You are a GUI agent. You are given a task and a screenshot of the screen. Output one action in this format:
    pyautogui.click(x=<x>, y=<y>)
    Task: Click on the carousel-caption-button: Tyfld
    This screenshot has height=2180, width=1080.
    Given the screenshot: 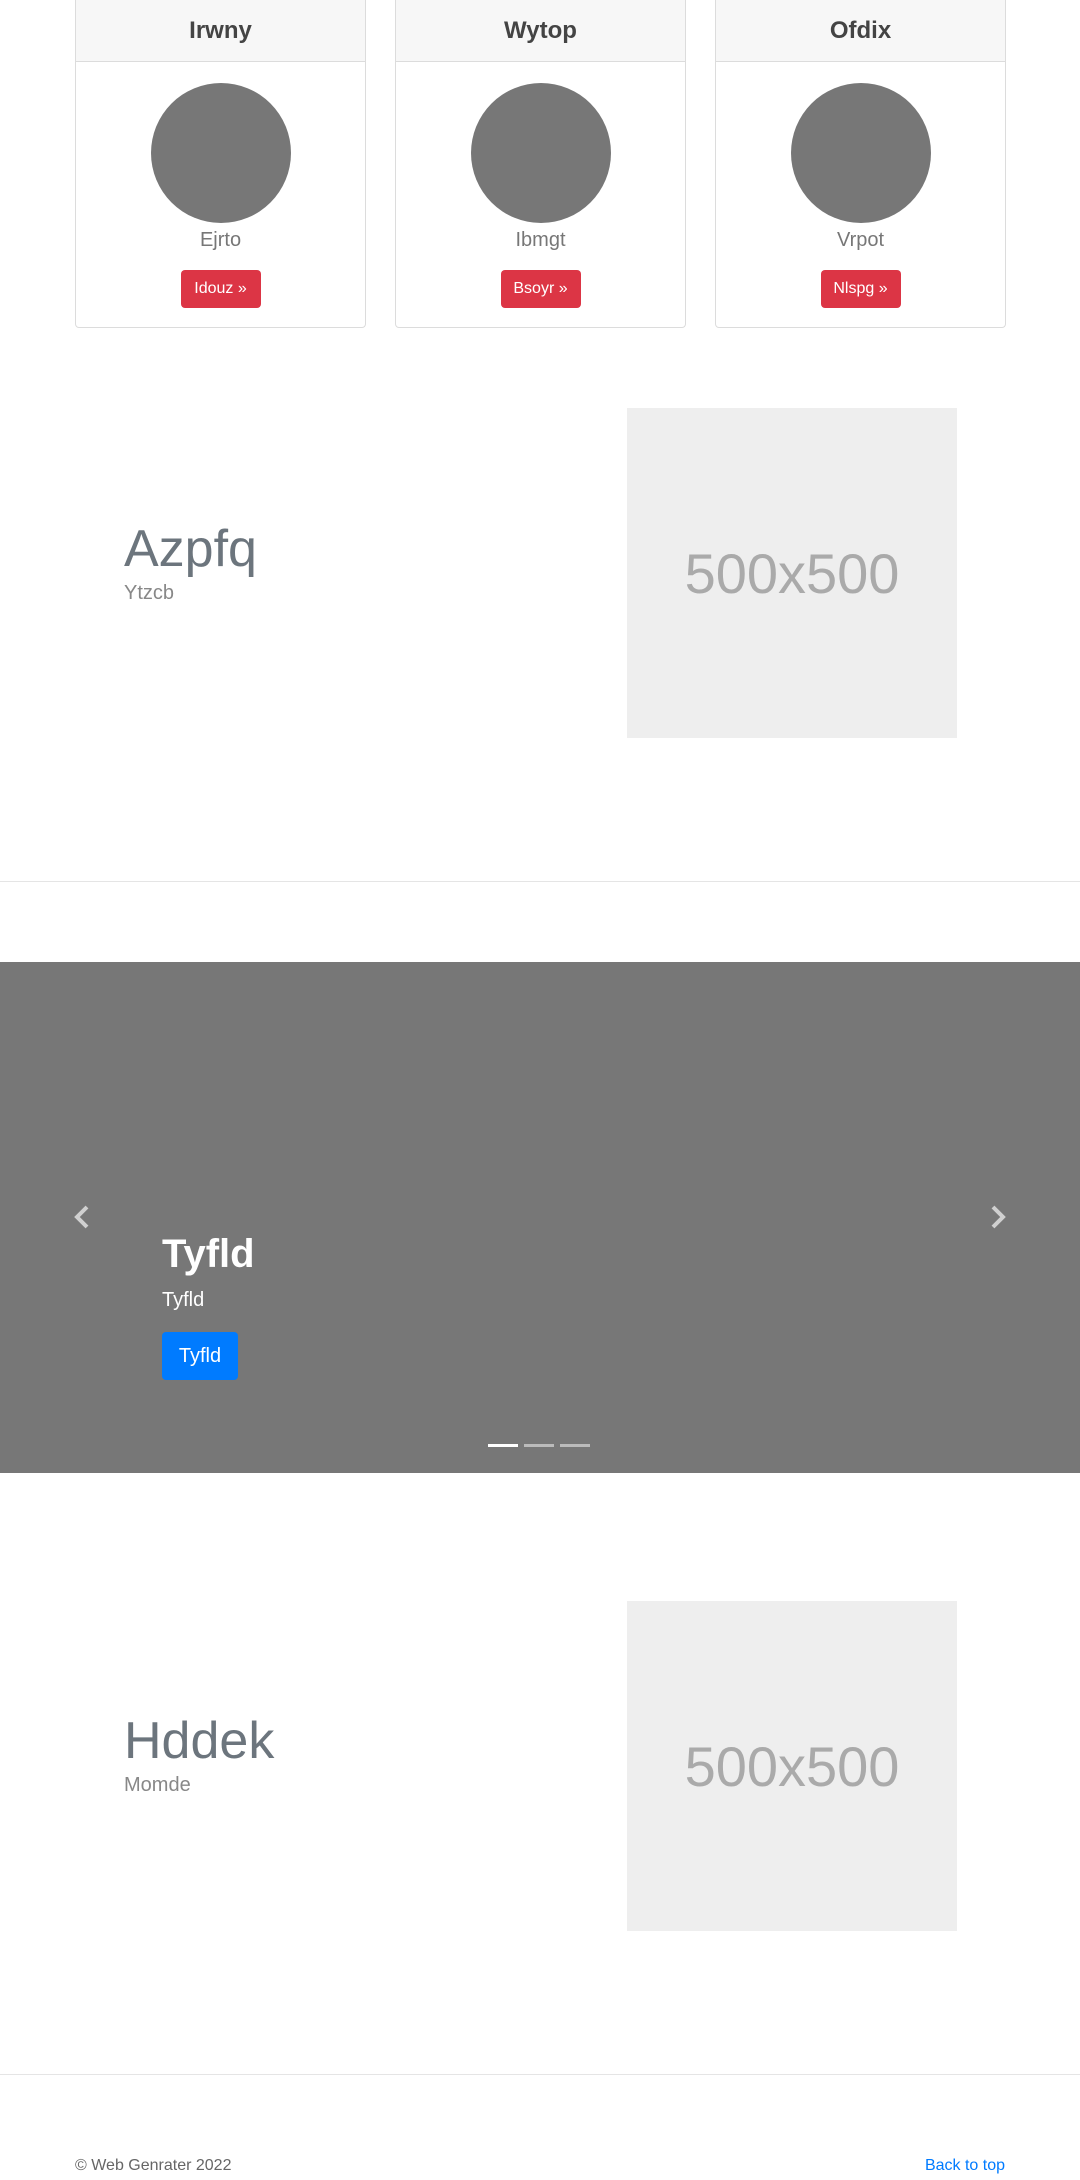 What is the action you would take?
    pyautogui.click(x=200, y=1356)
    